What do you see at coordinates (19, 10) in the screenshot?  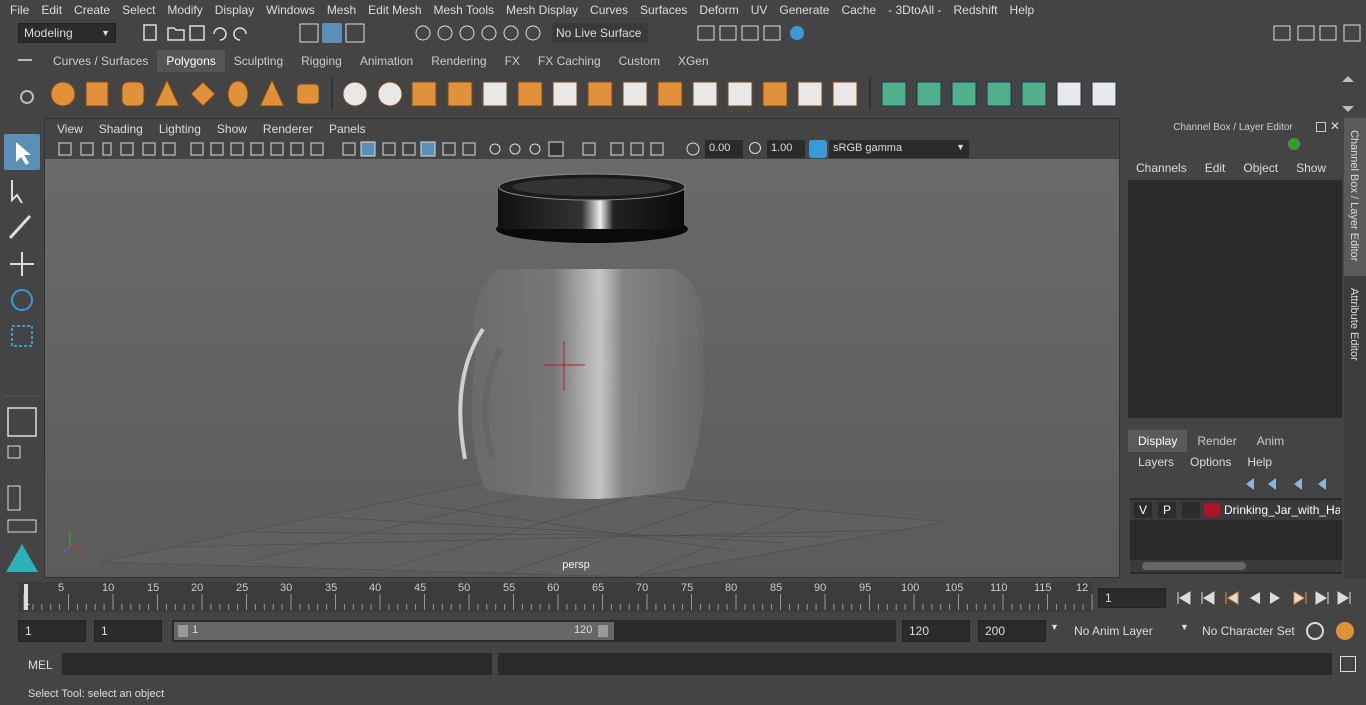 I see `menu-file: File` at bounding box center [19, 10].